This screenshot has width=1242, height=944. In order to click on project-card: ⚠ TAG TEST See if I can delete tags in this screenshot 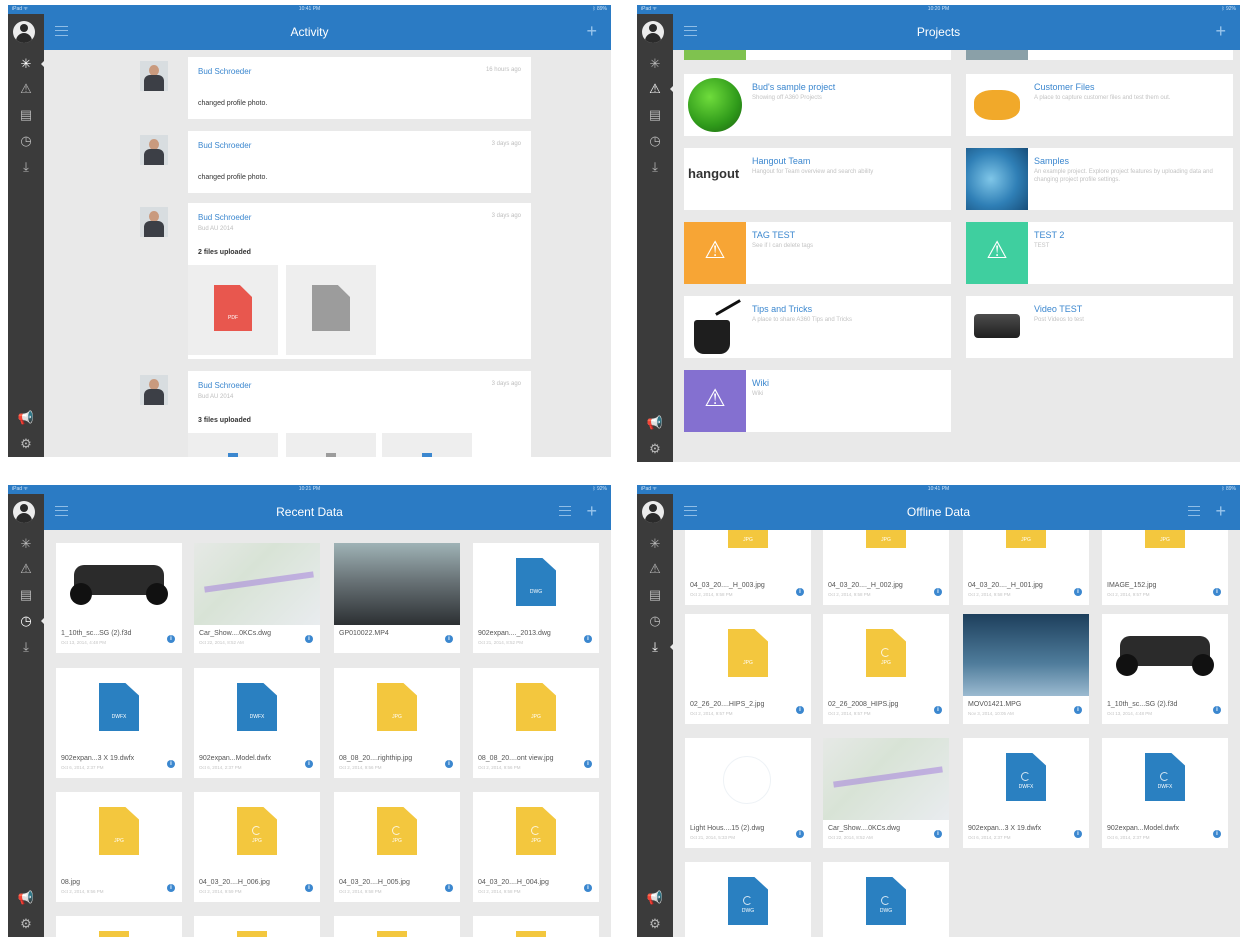, I will do `click(817, 253)`.